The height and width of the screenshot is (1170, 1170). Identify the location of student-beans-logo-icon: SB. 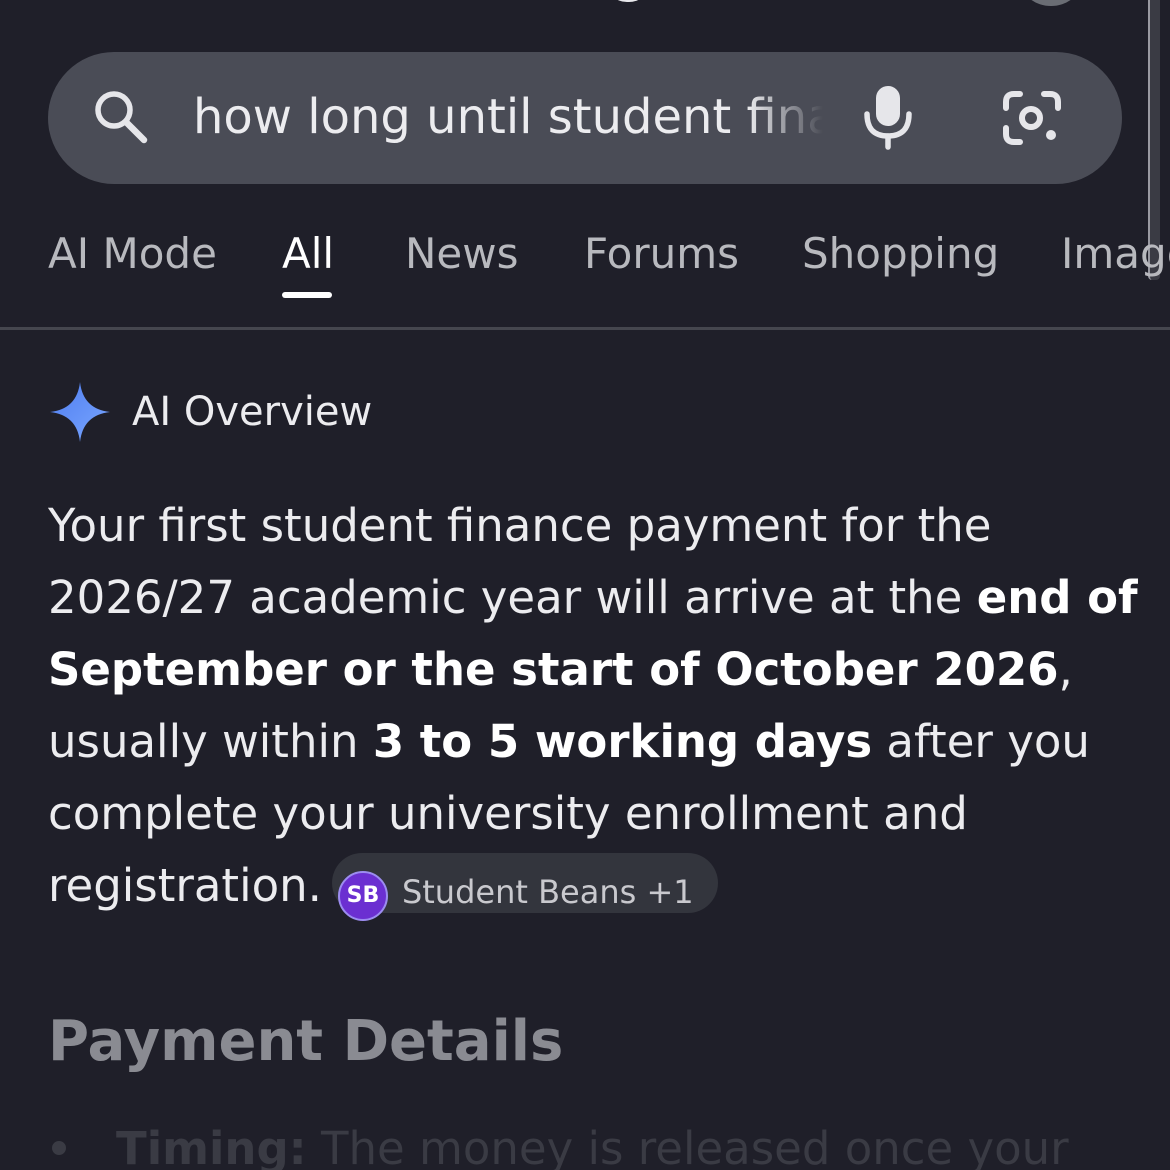
(362, 895).